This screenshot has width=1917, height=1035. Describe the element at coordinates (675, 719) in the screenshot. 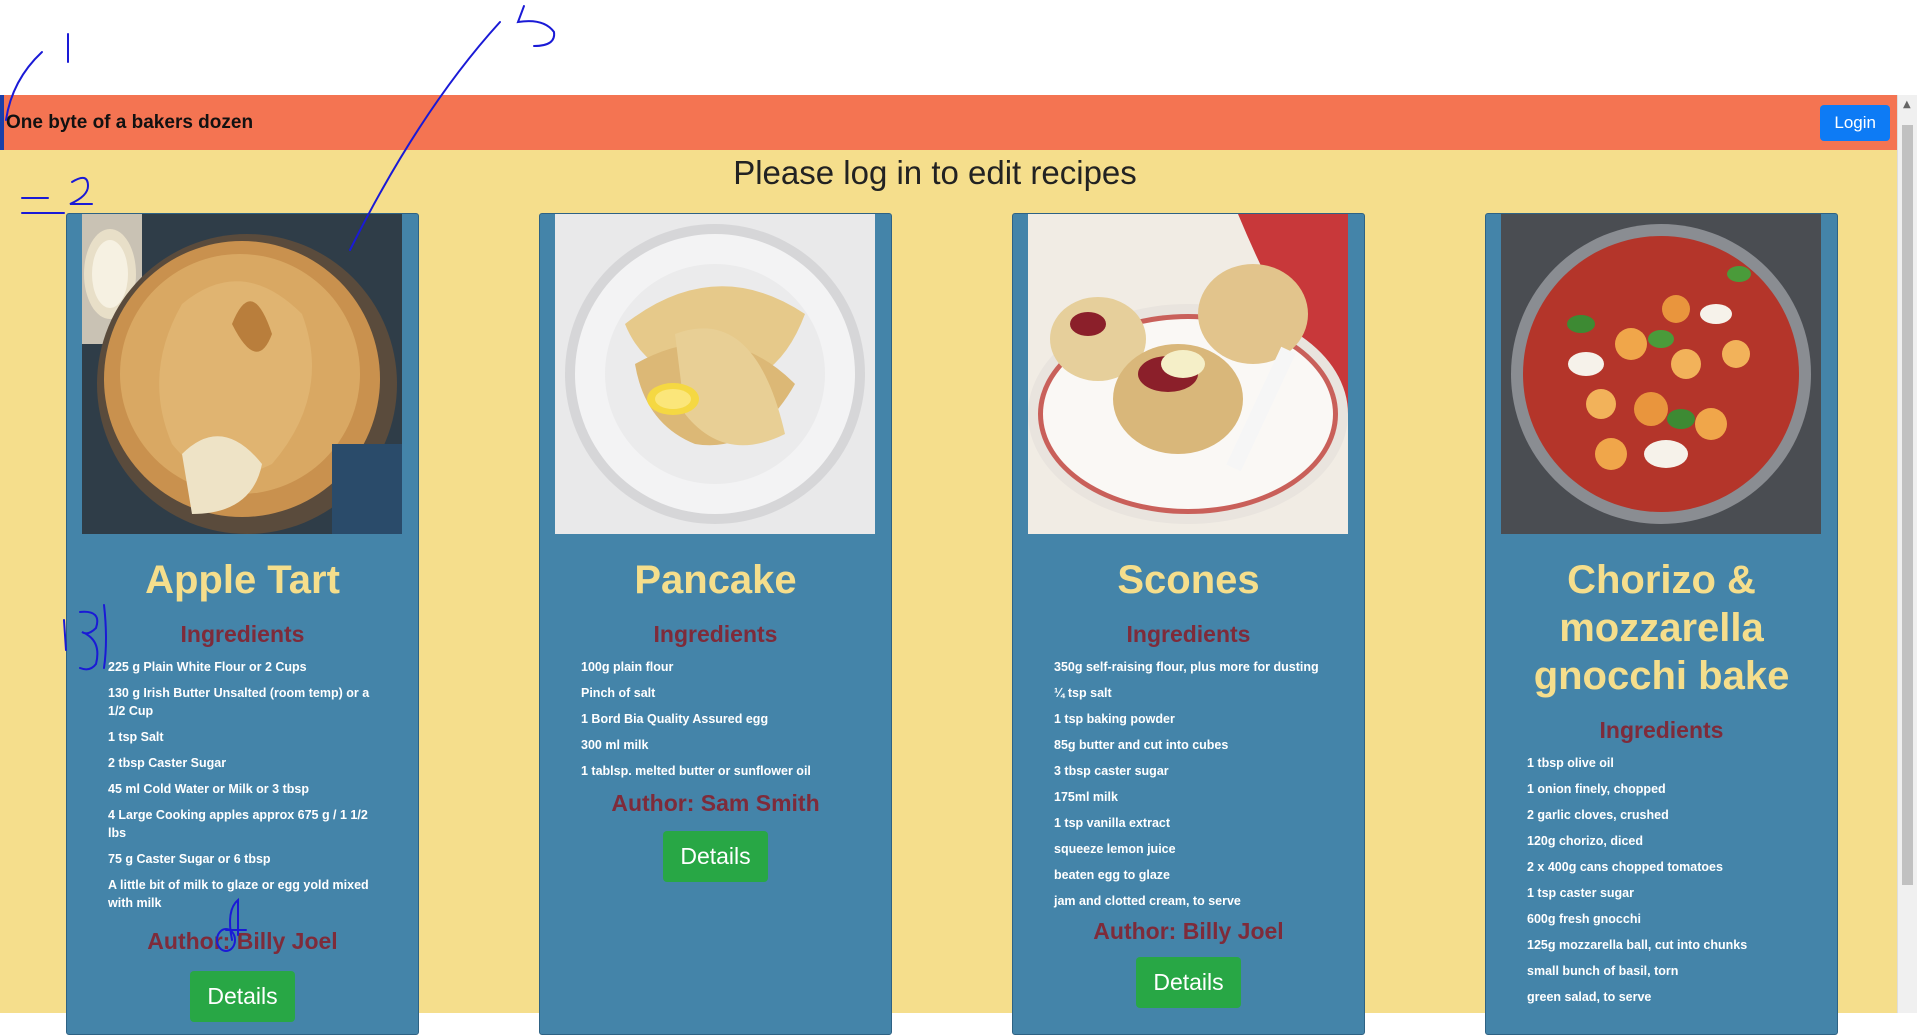

I see `ingredient-item: 1 Bord Bia Quality Assured egg` at that location.